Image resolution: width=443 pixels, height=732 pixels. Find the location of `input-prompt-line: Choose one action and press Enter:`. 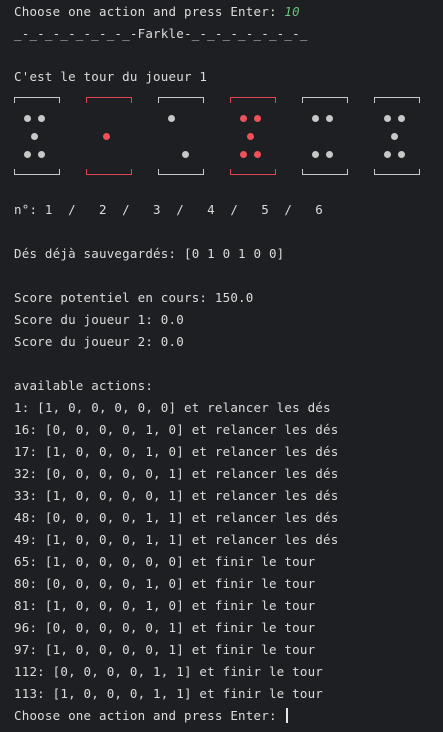

input-prompt-line: Choose one action and press Enter: is located at coordinates (151, 716).